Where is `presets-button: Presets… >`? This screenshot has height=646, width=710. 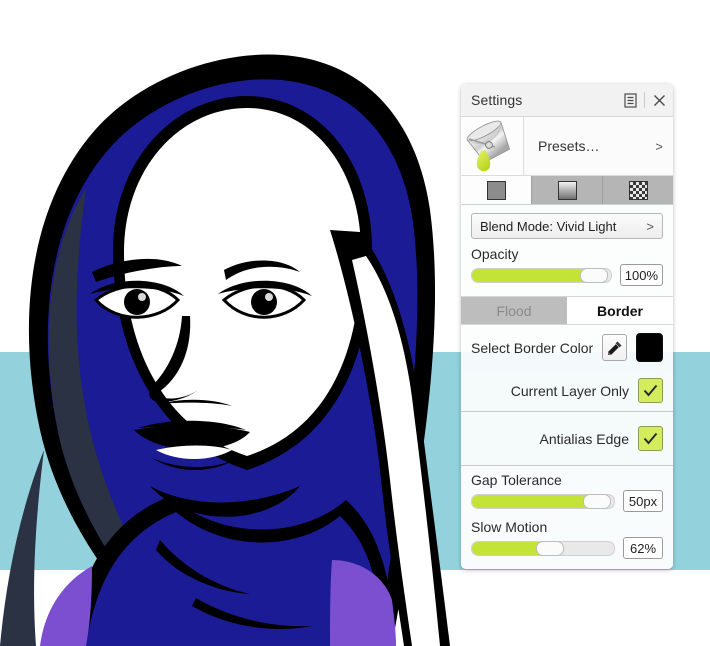
presets-button: Presets… > is located at coordinates (598, 146).